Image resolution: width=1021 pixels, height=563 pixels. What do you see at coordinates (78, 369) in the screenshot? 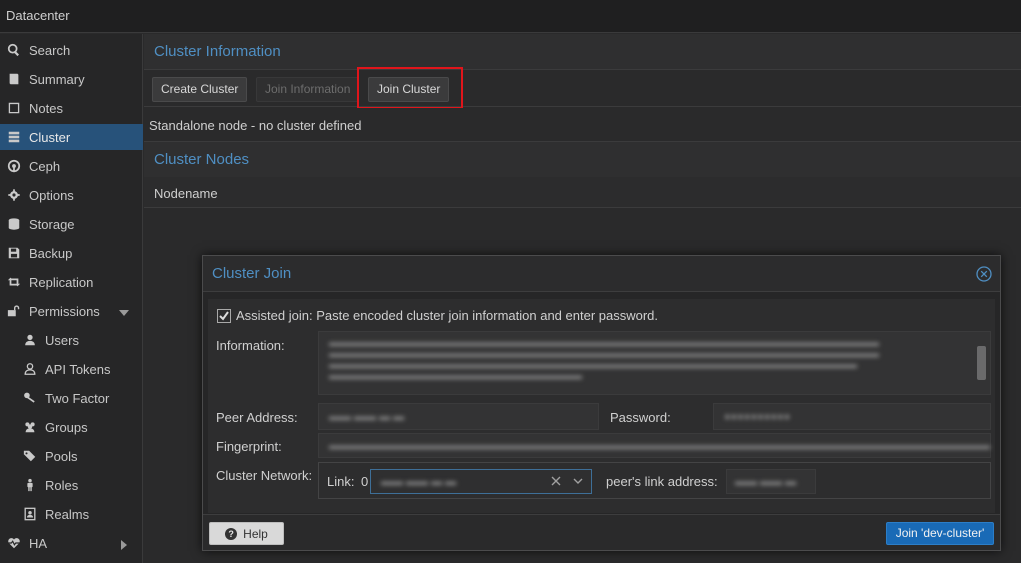
I see `sidebar-item-label: API Tokens` at bounding box center [78, 369].